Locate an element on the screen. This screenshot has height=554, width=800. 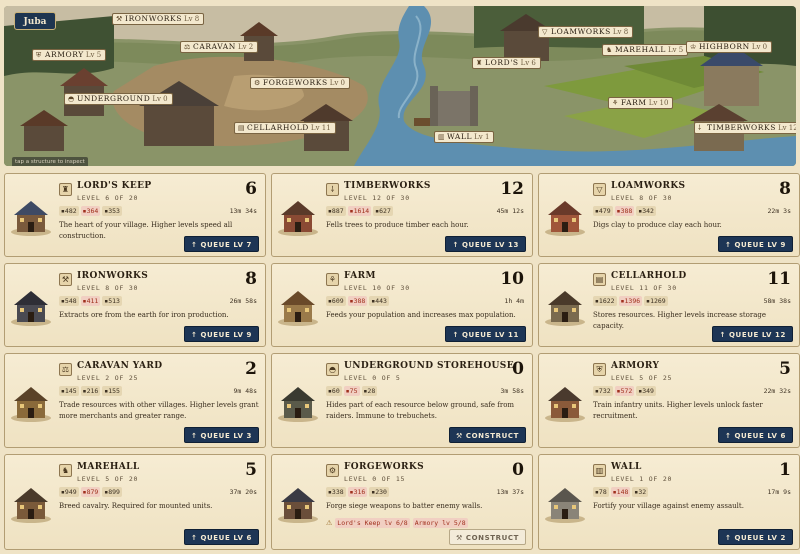
resource-cost: ▪148 is located at coordinates (620, 492).